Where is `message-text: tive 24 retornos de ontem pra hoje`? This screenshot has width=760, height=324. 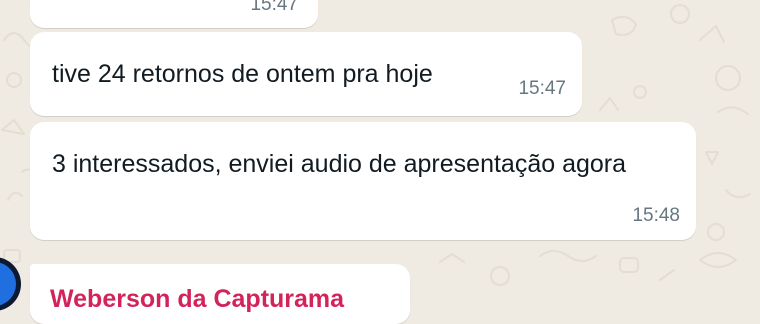 message-text: tive 24 retornos de ontem pra hoje is located at coordinates (242, 74).